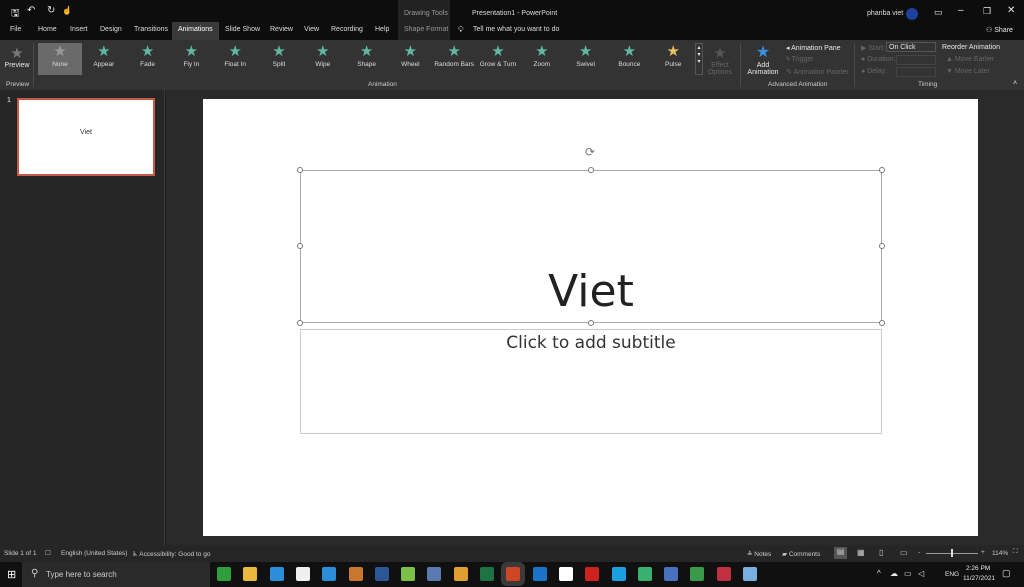 Image resolution: width=1024 pixels, height=587 pixels. I want to click on store-icon, so click(302, 574).